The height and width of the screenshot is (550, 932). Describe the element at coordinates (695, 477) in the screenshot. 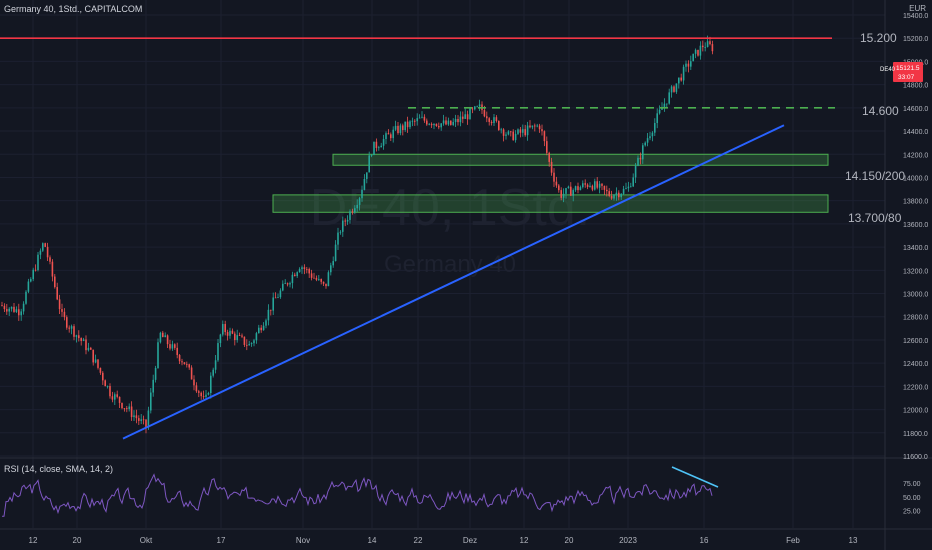

I see `rsi-divergence-line` at that location.